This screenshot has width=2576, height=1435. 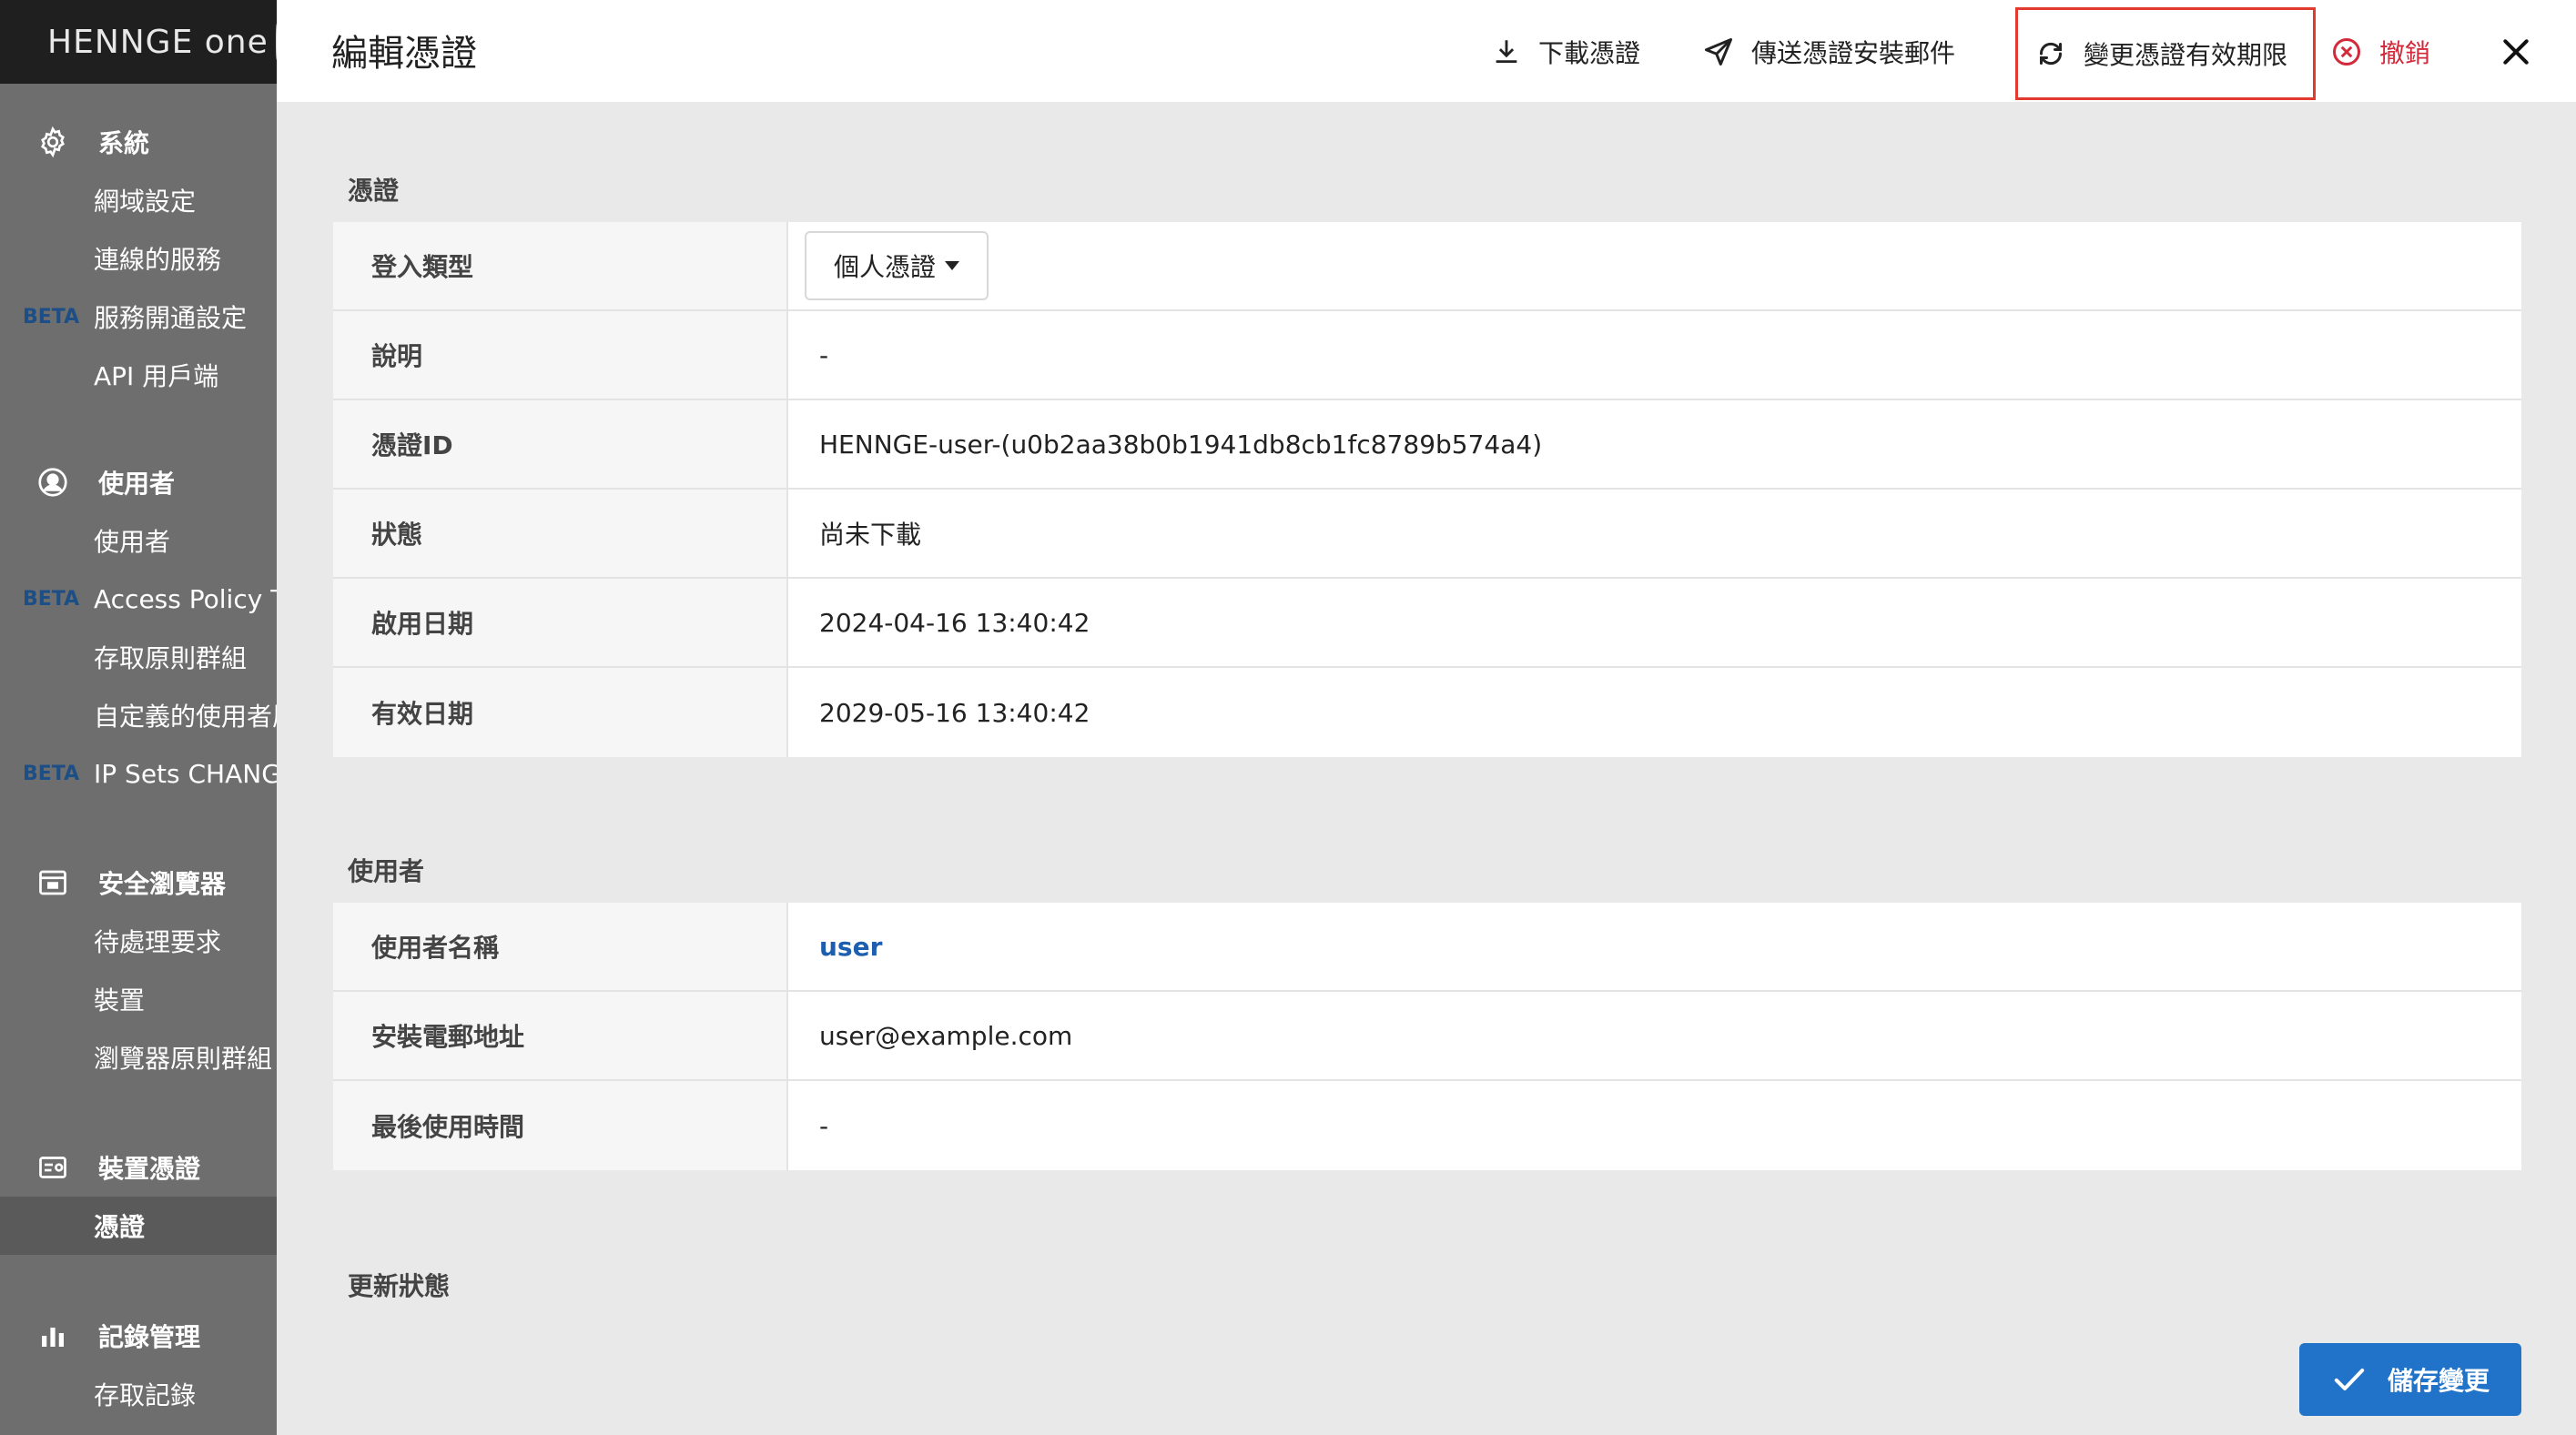 I want to click on table-row: 狀態 尚未下載, so click(x=1427, y=534).